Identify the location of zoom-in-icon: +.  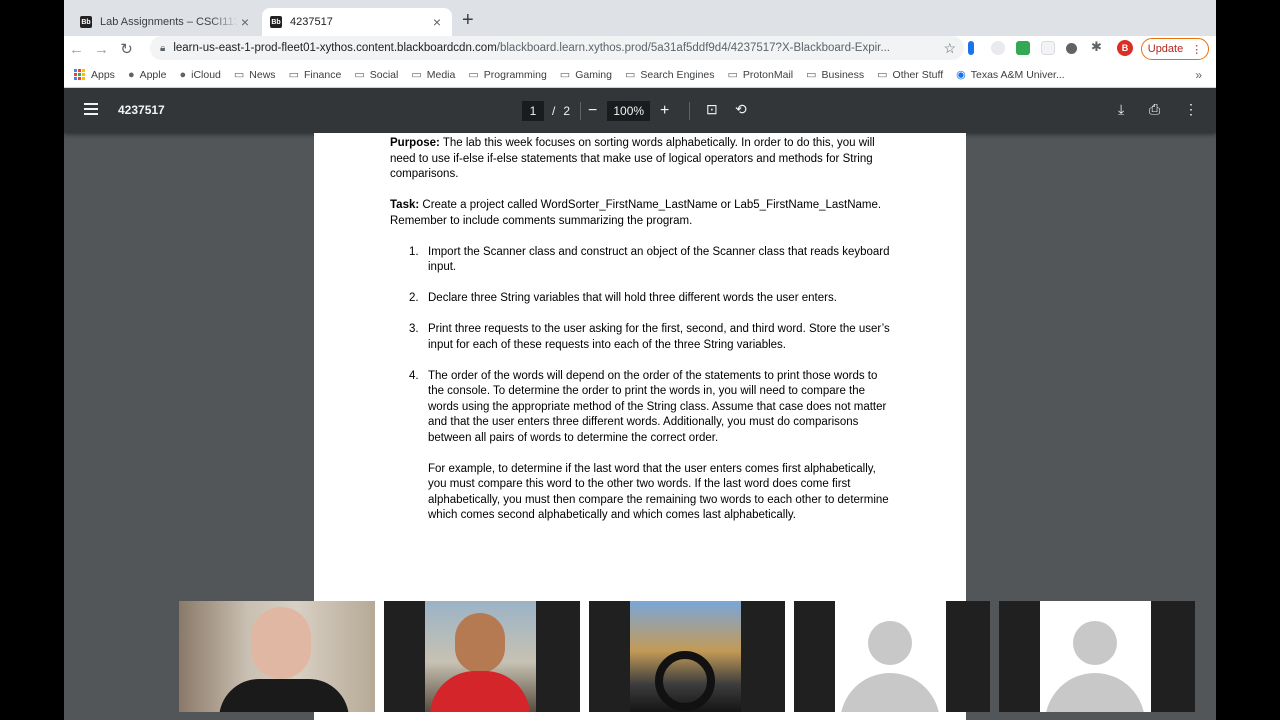
(664, 111).